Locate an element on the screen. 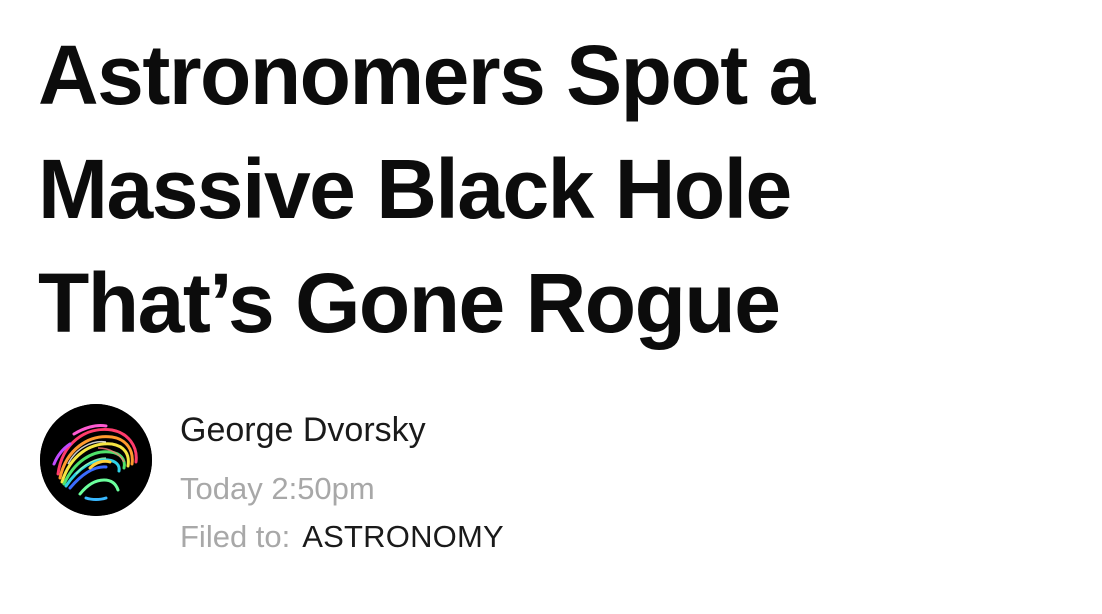 This screenshot has width=1102, height=614. author-avatar is located at coordinates (96, 460).